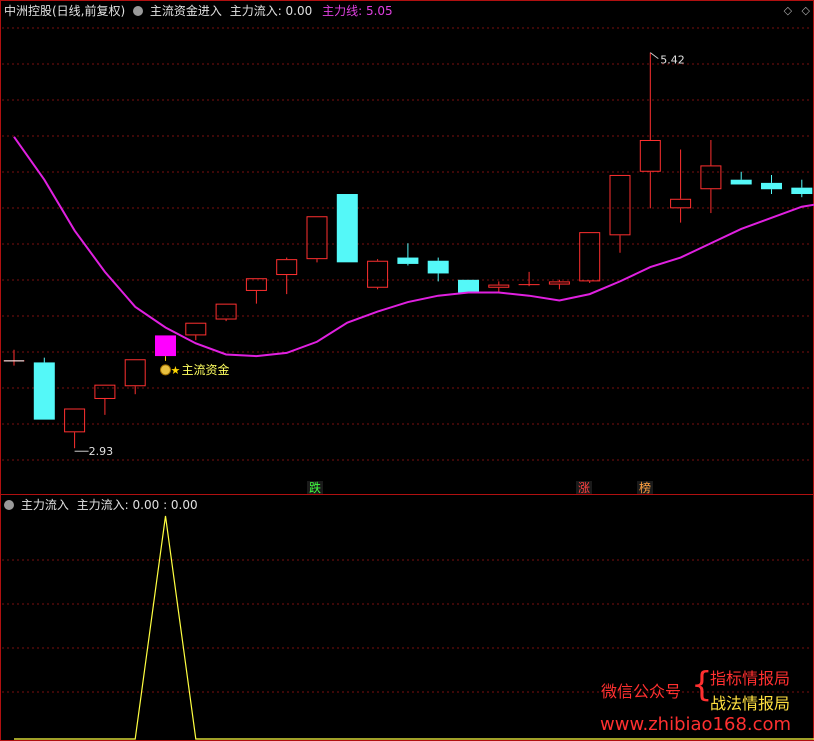 The image size is (814, 741). I want to click on money-bag-icon, so click(165, 370).